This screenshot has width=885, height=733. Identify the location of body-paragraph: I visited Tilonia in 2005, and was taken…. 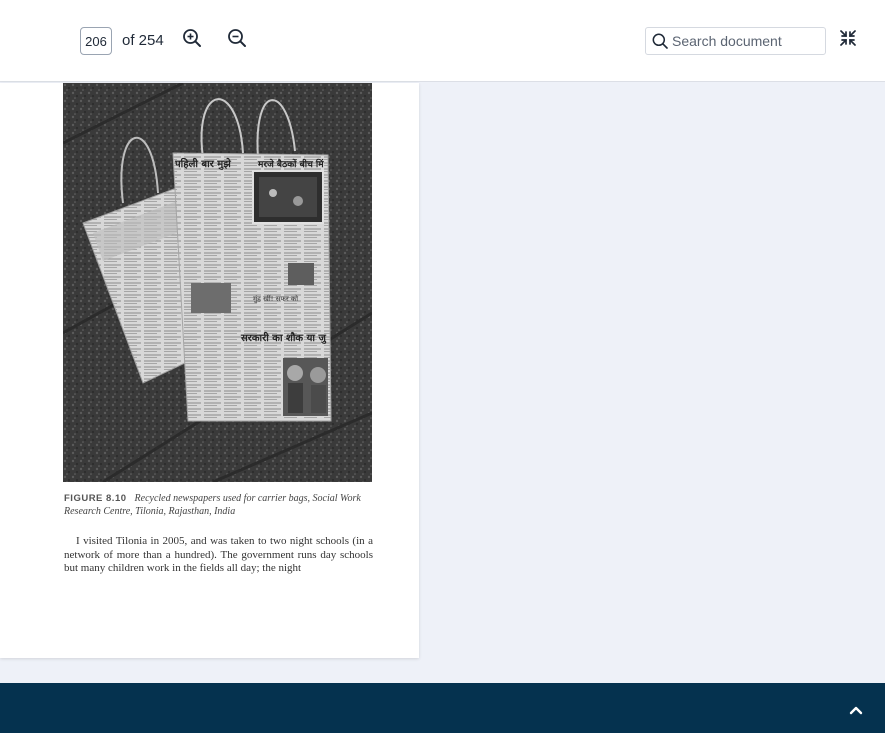
(218, 554).